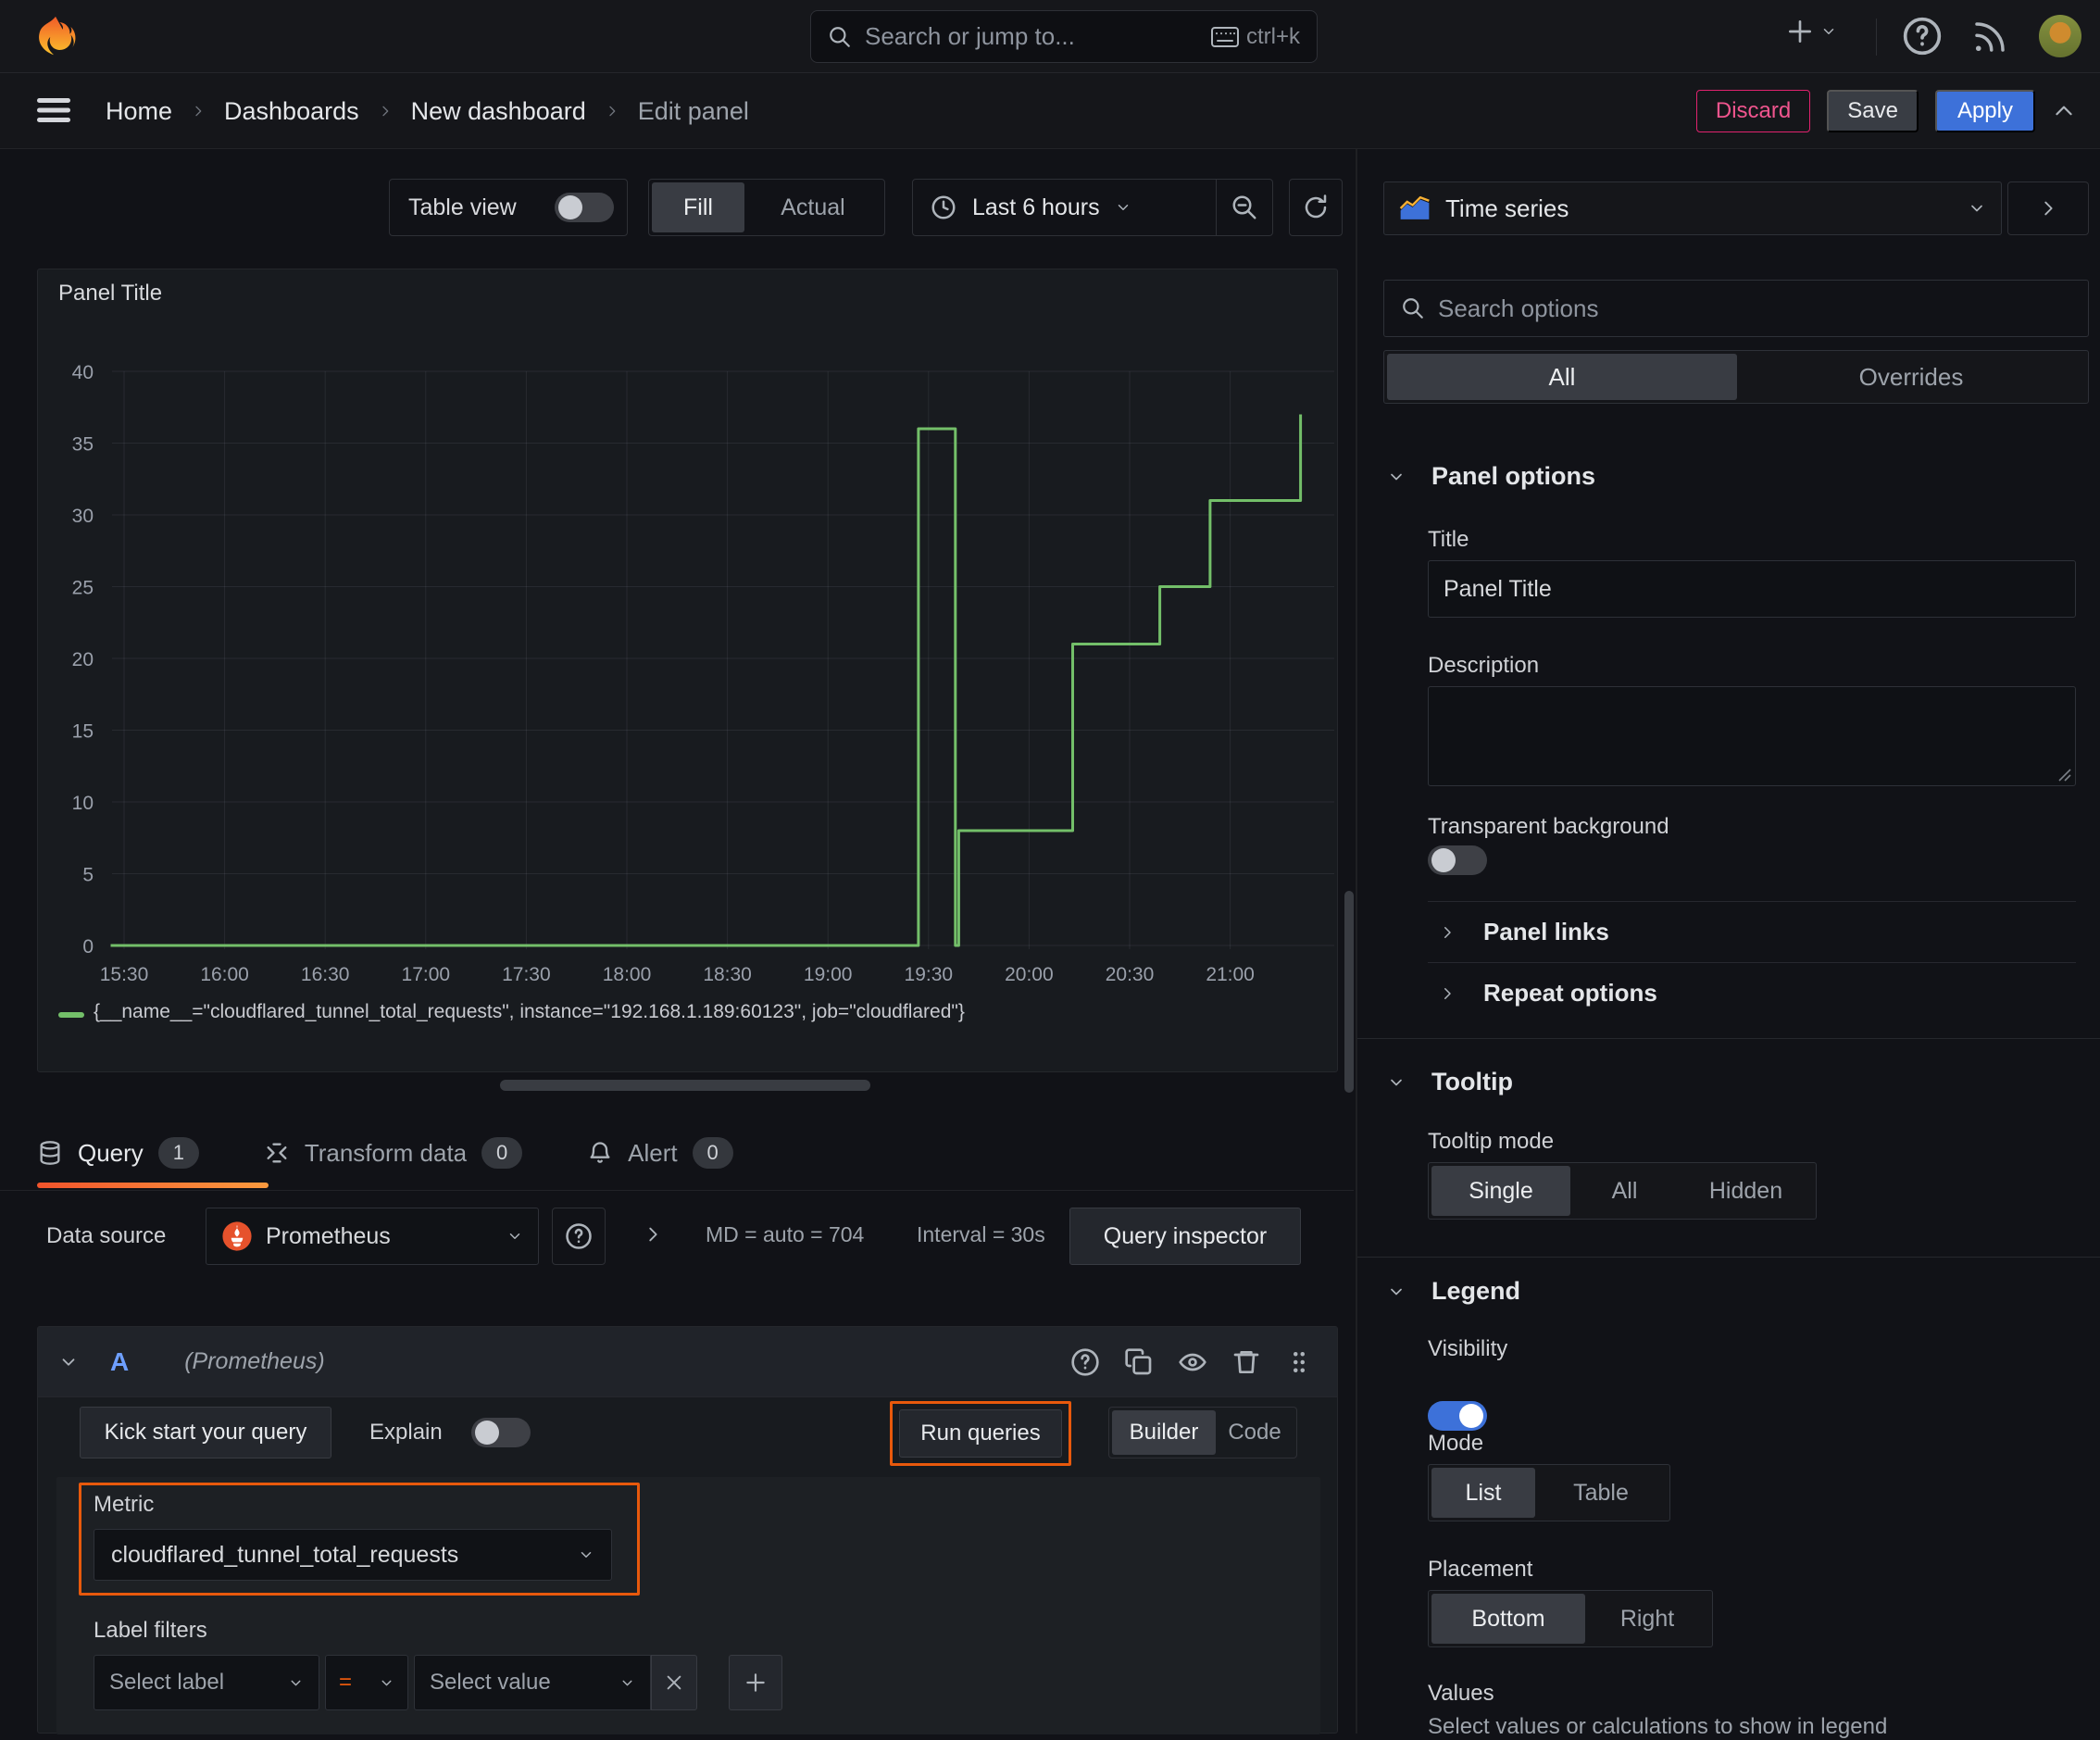  Describe the element at coordinates (53, 110) in the screenshot. I see `menu-button` at that location.